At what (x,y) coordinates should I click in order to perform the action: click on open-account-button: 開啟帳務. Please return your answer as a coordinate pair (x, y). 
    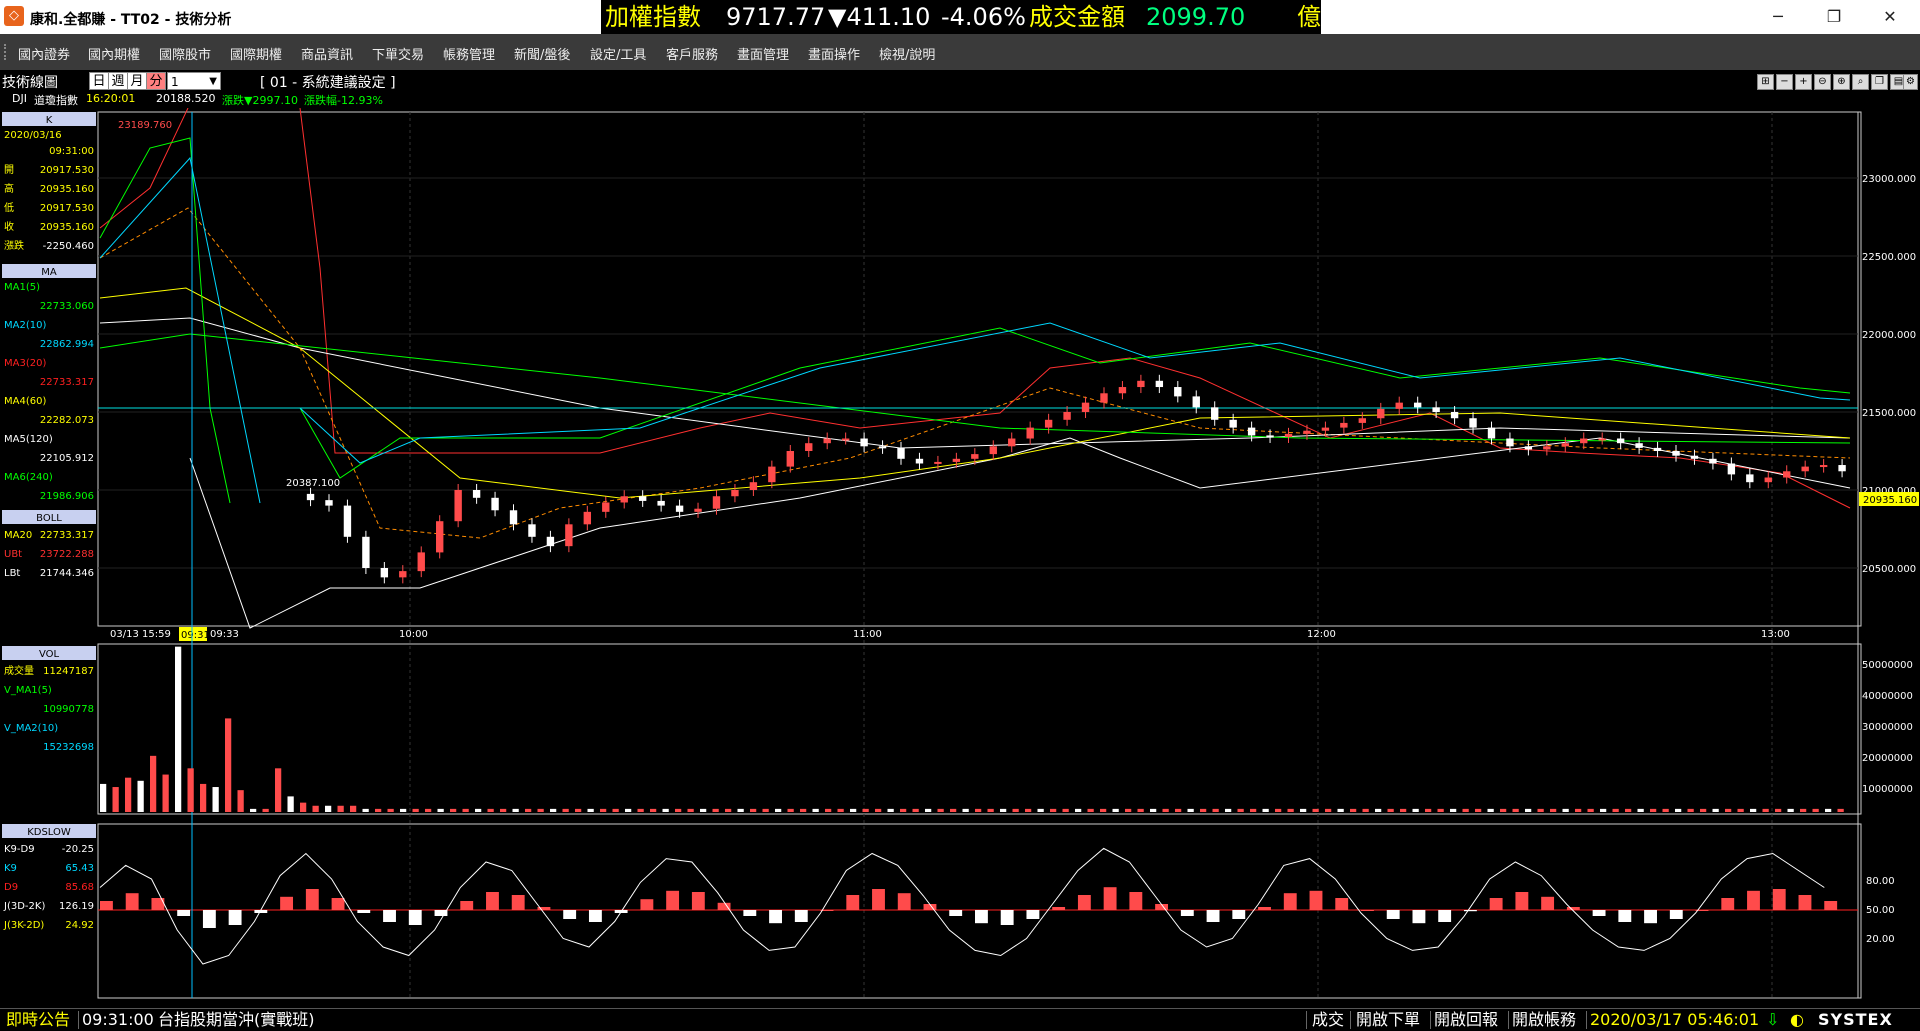
    Looking at the image, I should click on (1544, 1020).